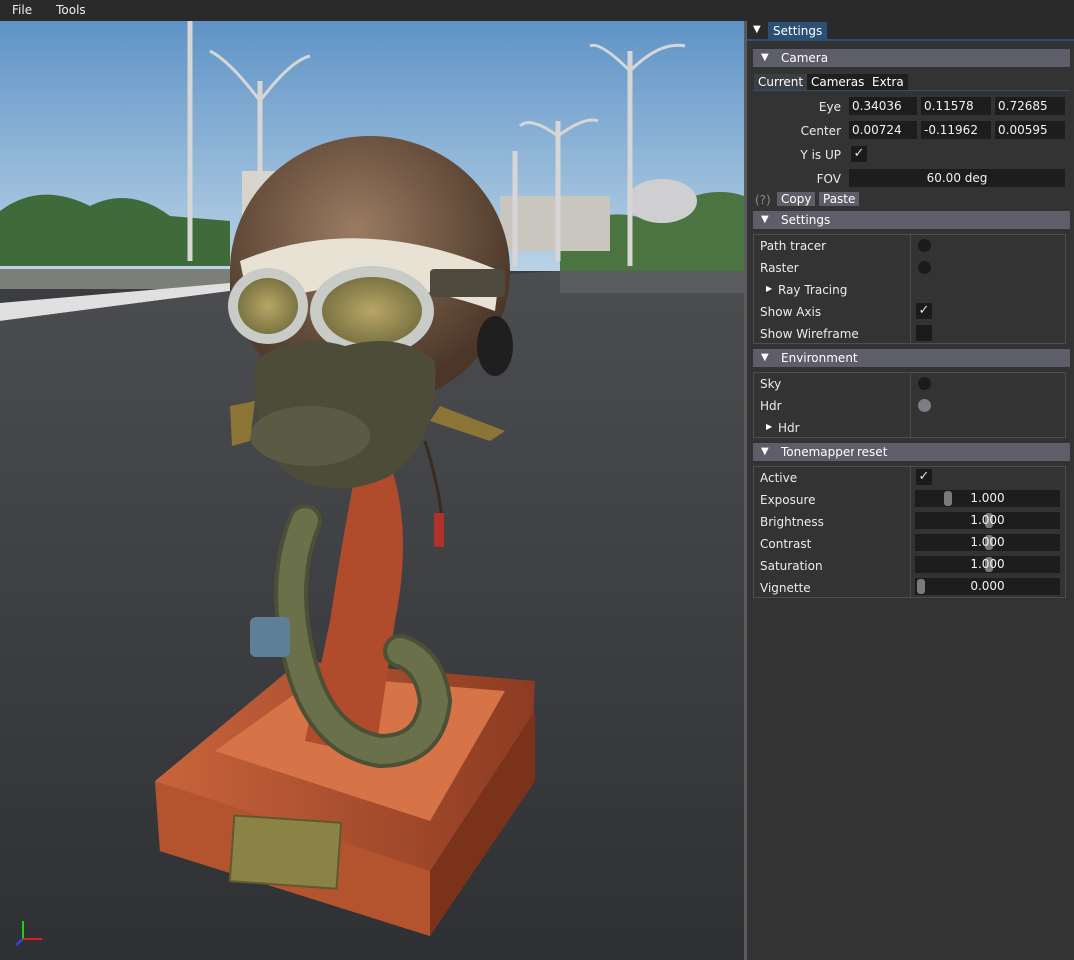  Describe the element at coordinates (779, 478) in the screenshot. I see `active-label: Active` at that location.